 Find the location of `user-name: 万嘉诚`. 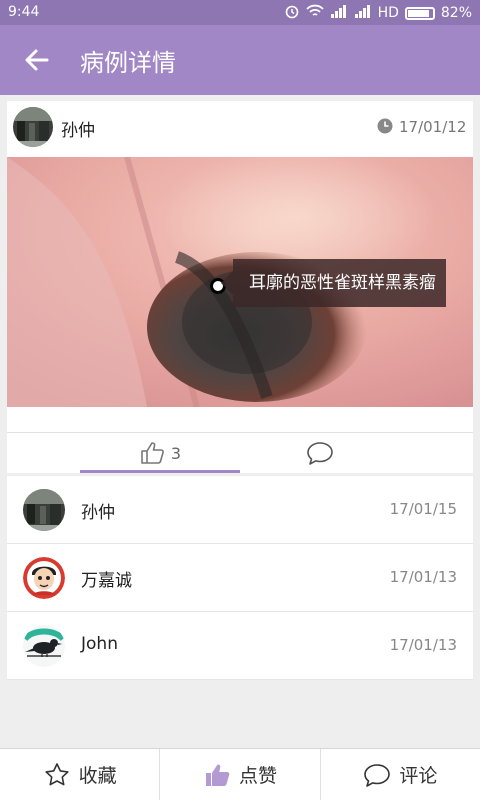

user-name: 万嘉诚 is located at coordinates (106, 581).